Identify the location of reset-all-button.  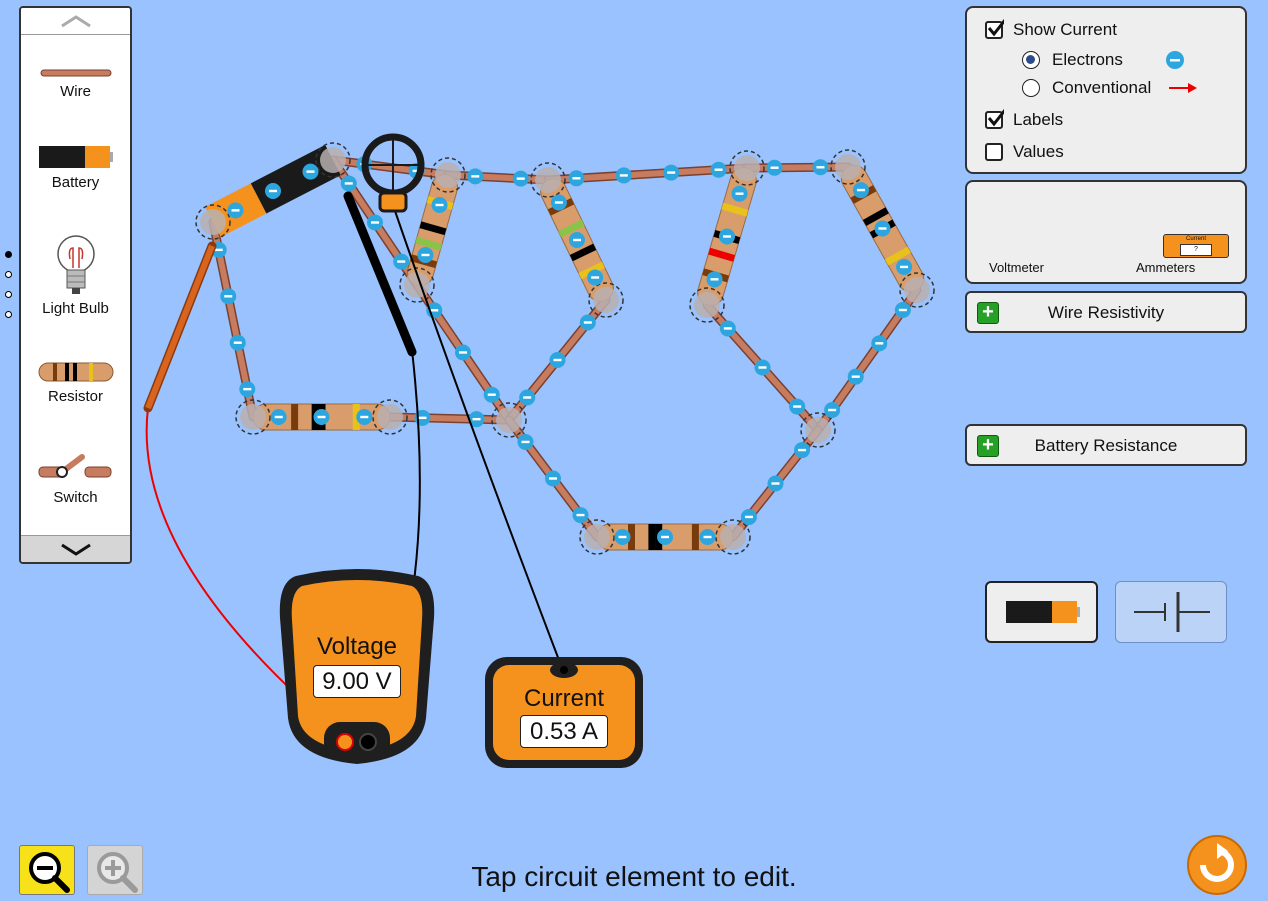
(1217, 865).